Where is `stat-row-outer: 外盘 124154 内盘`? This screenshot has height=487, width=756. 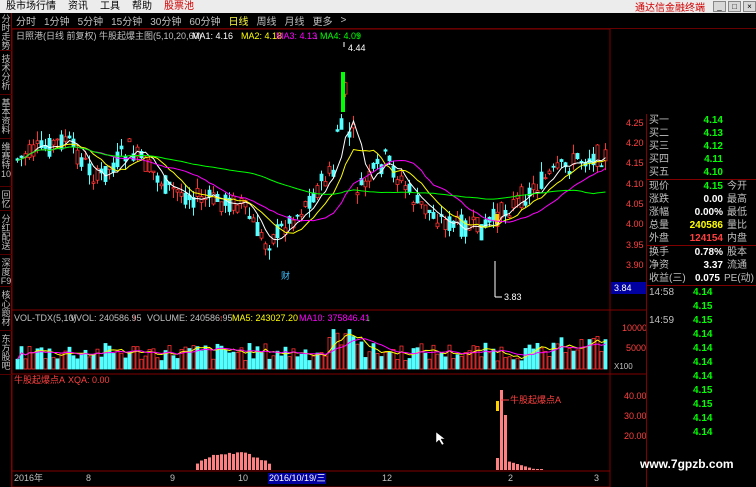
stat-row-outer: 外盘 124154 内盘 is located at coordinates (701, 238).